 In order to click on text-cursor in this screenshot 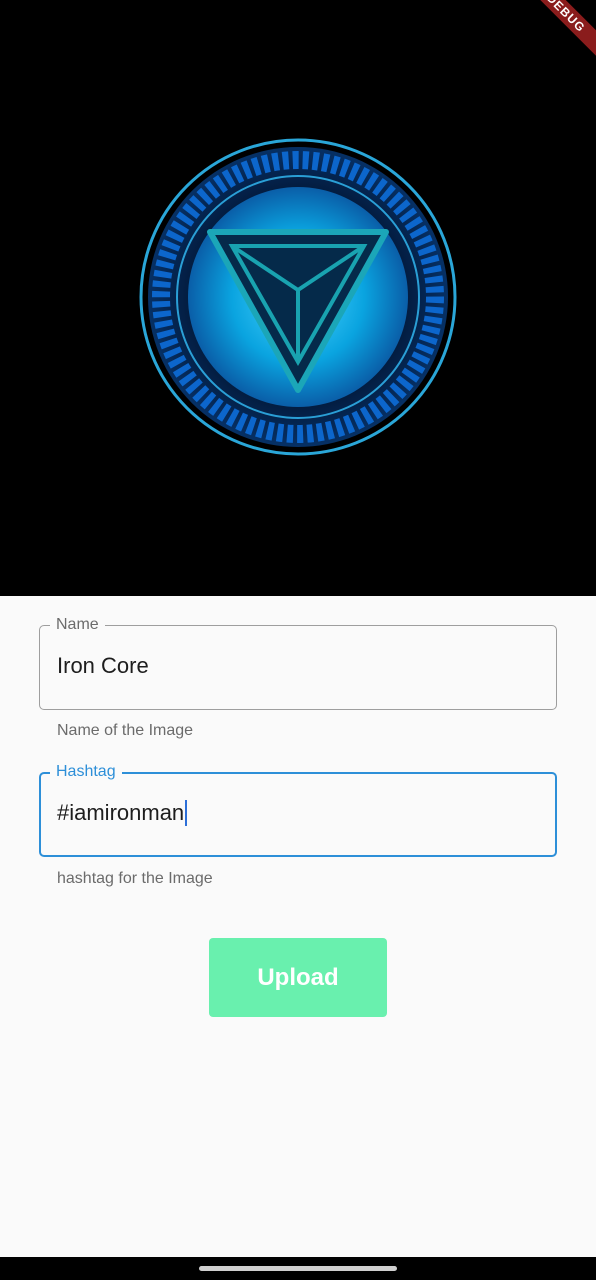, I will do `click(186, 812)`.